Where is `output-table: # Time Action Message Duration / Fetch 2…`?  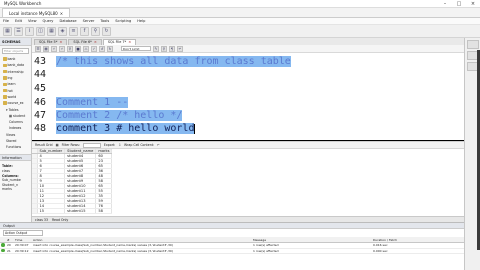 output-table: # Time Action Message Duration / Fetch 2… is located at coordinates (232, 246).